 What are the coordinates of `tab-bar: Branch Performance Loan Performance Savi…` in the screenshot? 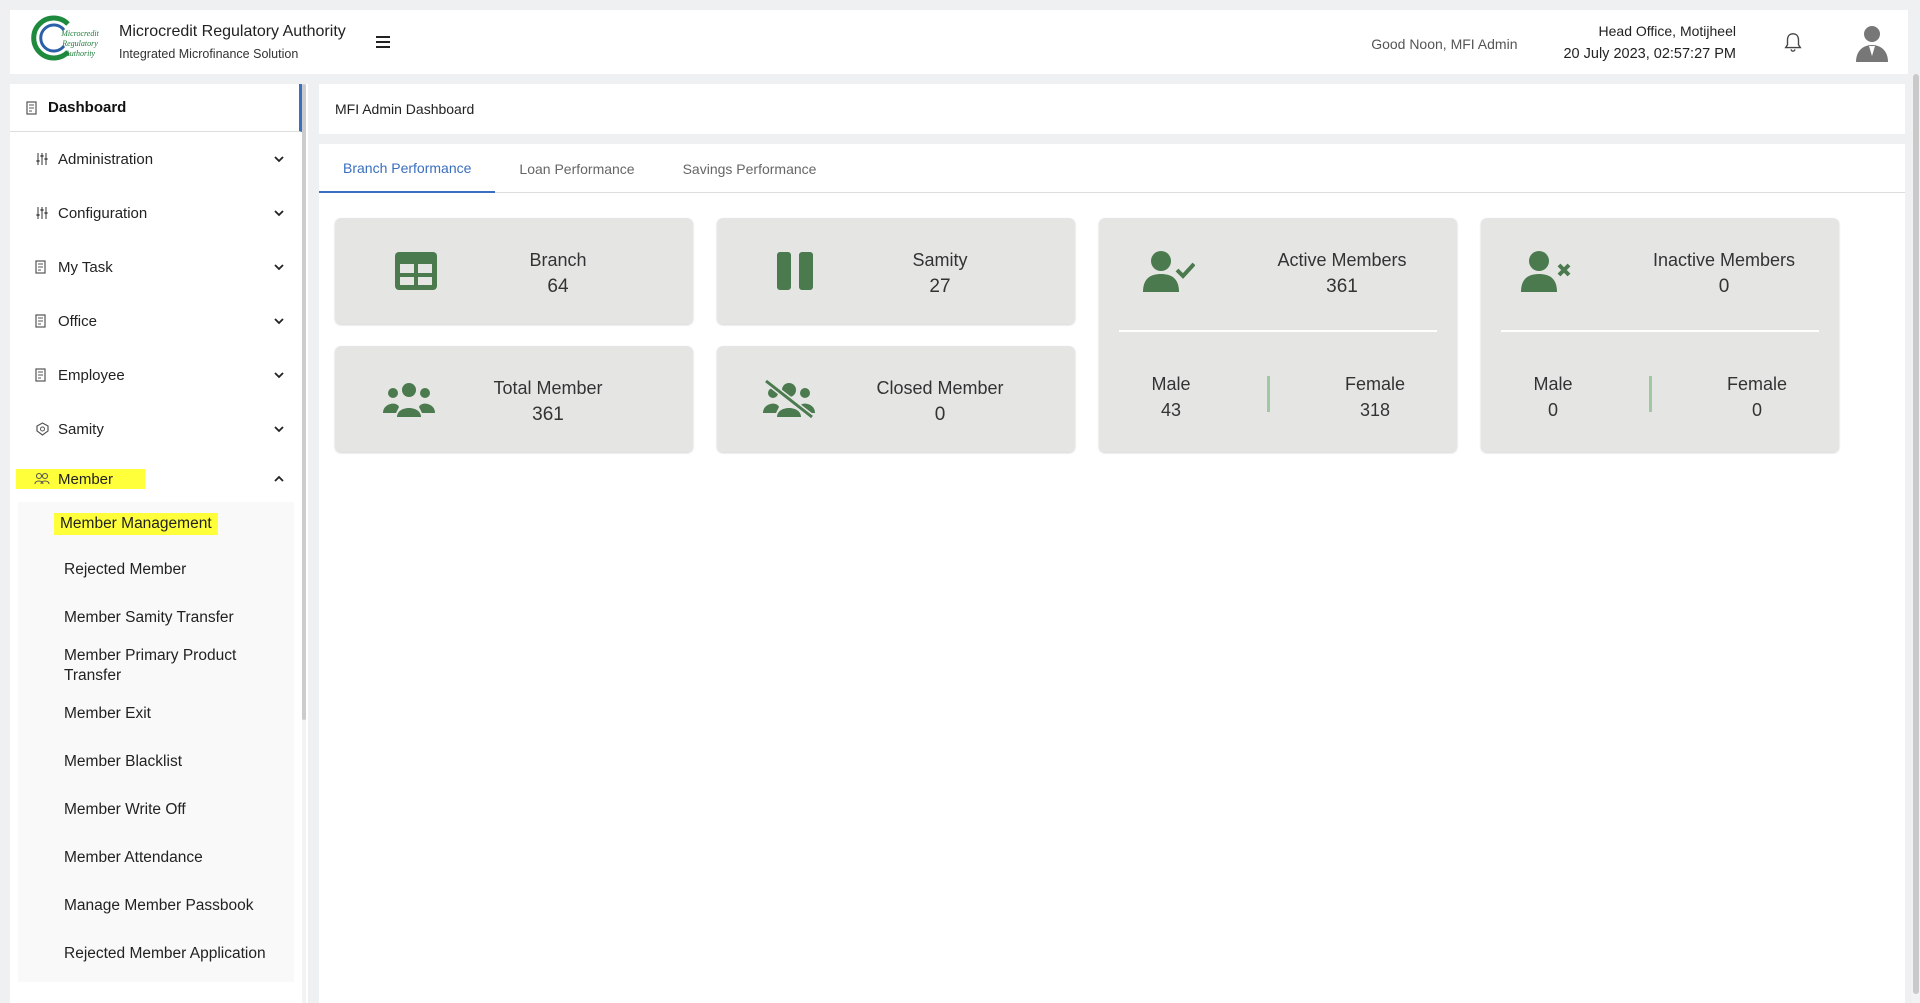 It's located at (1112, 168).